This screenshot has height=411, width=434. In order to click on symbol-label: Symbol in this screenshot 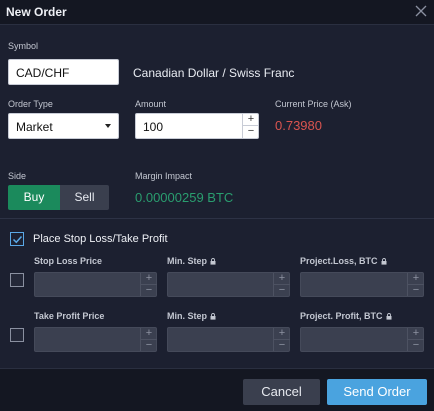, I will do `click(23, 46)`.